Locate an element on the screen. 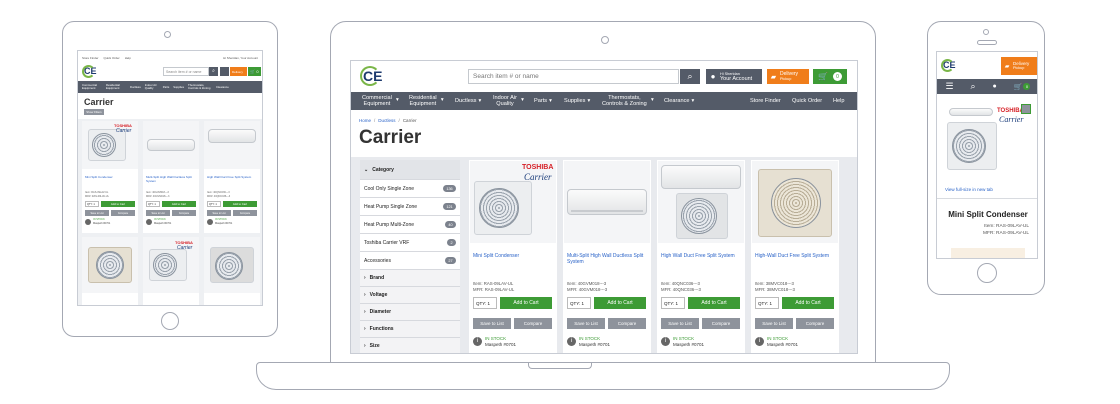 This screenshot has width=1120, height=404. laptop-nav-clearance: Clearance ▾ is located at coordinates (679, 101).